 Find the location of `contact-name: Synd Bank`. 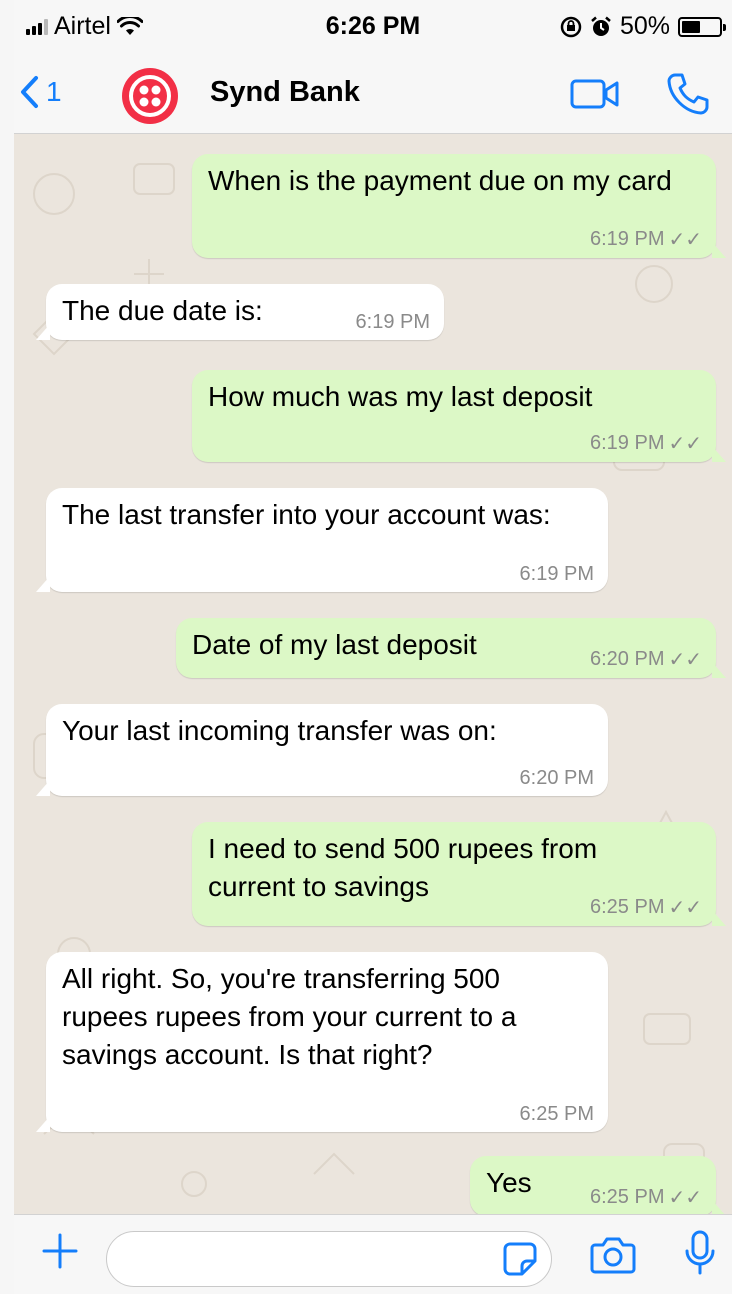

contact-name: Synd Bank is located at coordinates (285, 92).